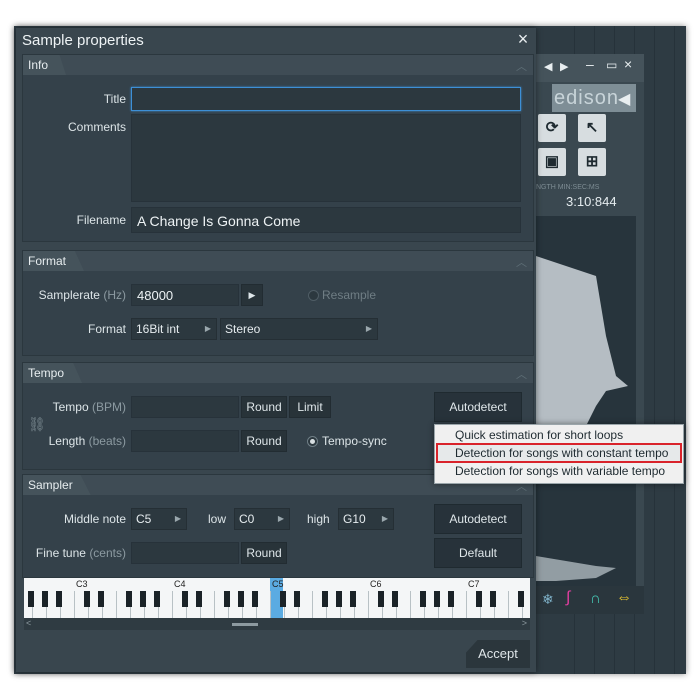 The height and width of the screenshot is (700, 700). What do you see at coordinates (561, 453) in the screenshot?
I see `menu-item-constant-tempo: Detection for songs with constant tempo` at bounding box center [561, 453].